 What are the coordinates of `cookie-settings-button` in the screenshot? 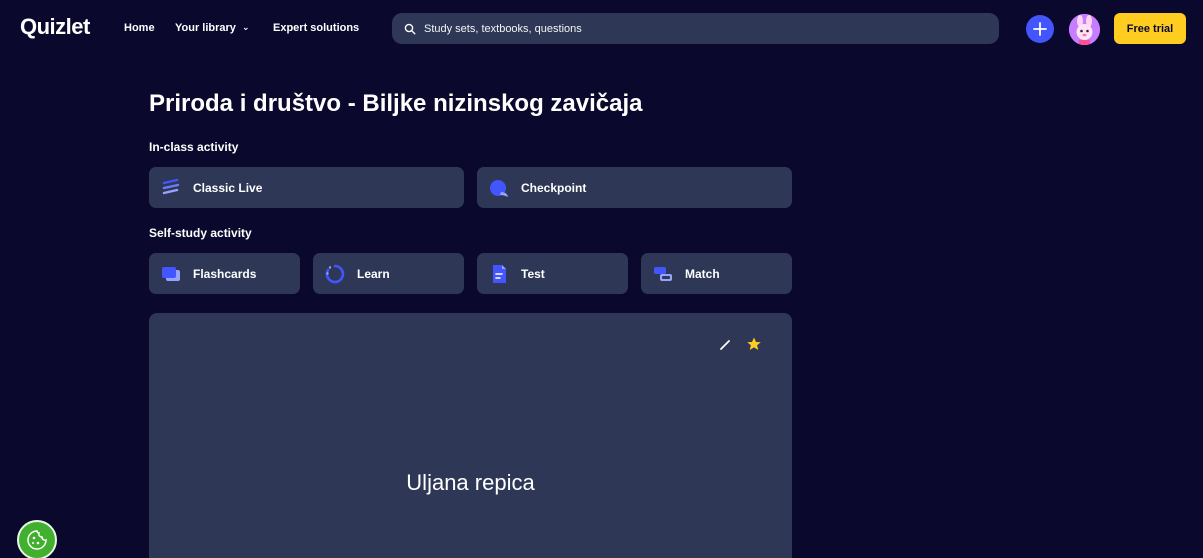 It's located at (37, 539).